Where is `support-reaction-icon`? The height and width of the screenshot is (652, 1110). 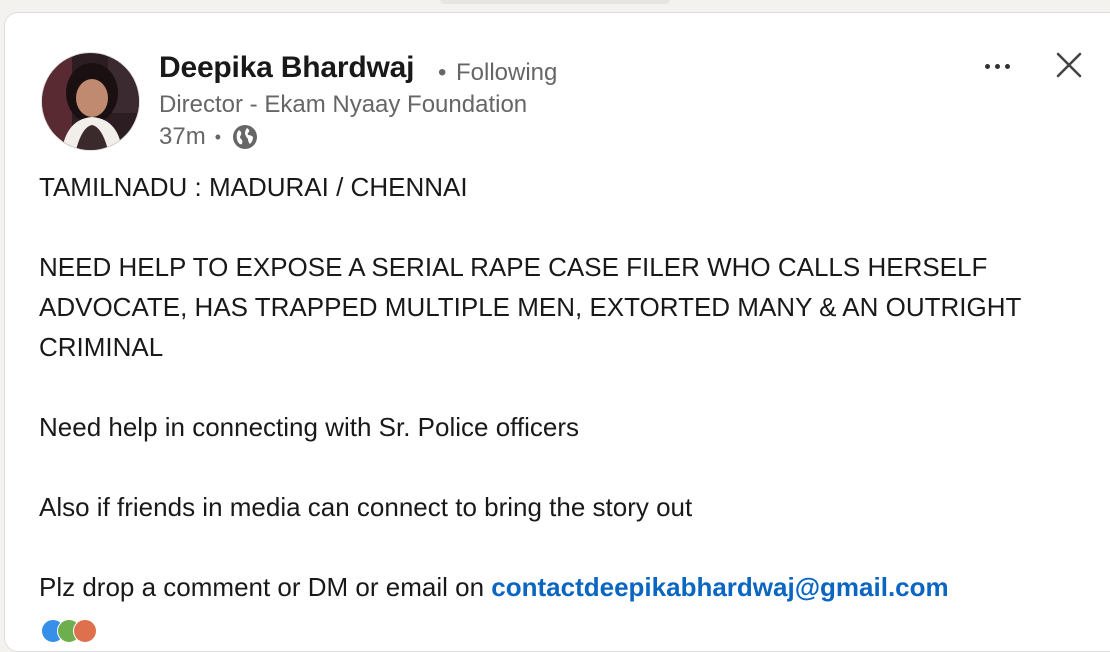
support-reaction-icon is located at coordinates (85, 631).